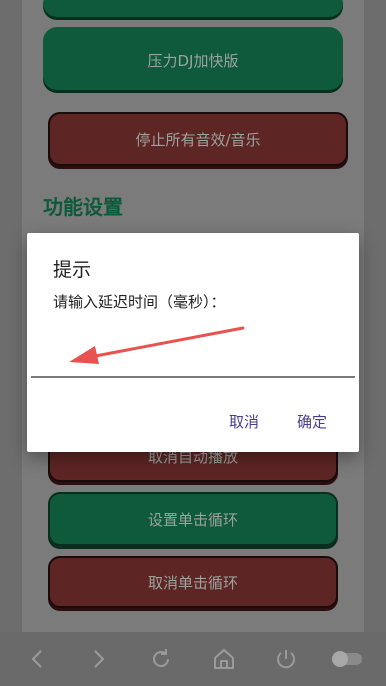 This screenshot has width=386, height=686. Describe the element at coordinates (99, 659) in the screenshot. I see `forward-icon` at that location.